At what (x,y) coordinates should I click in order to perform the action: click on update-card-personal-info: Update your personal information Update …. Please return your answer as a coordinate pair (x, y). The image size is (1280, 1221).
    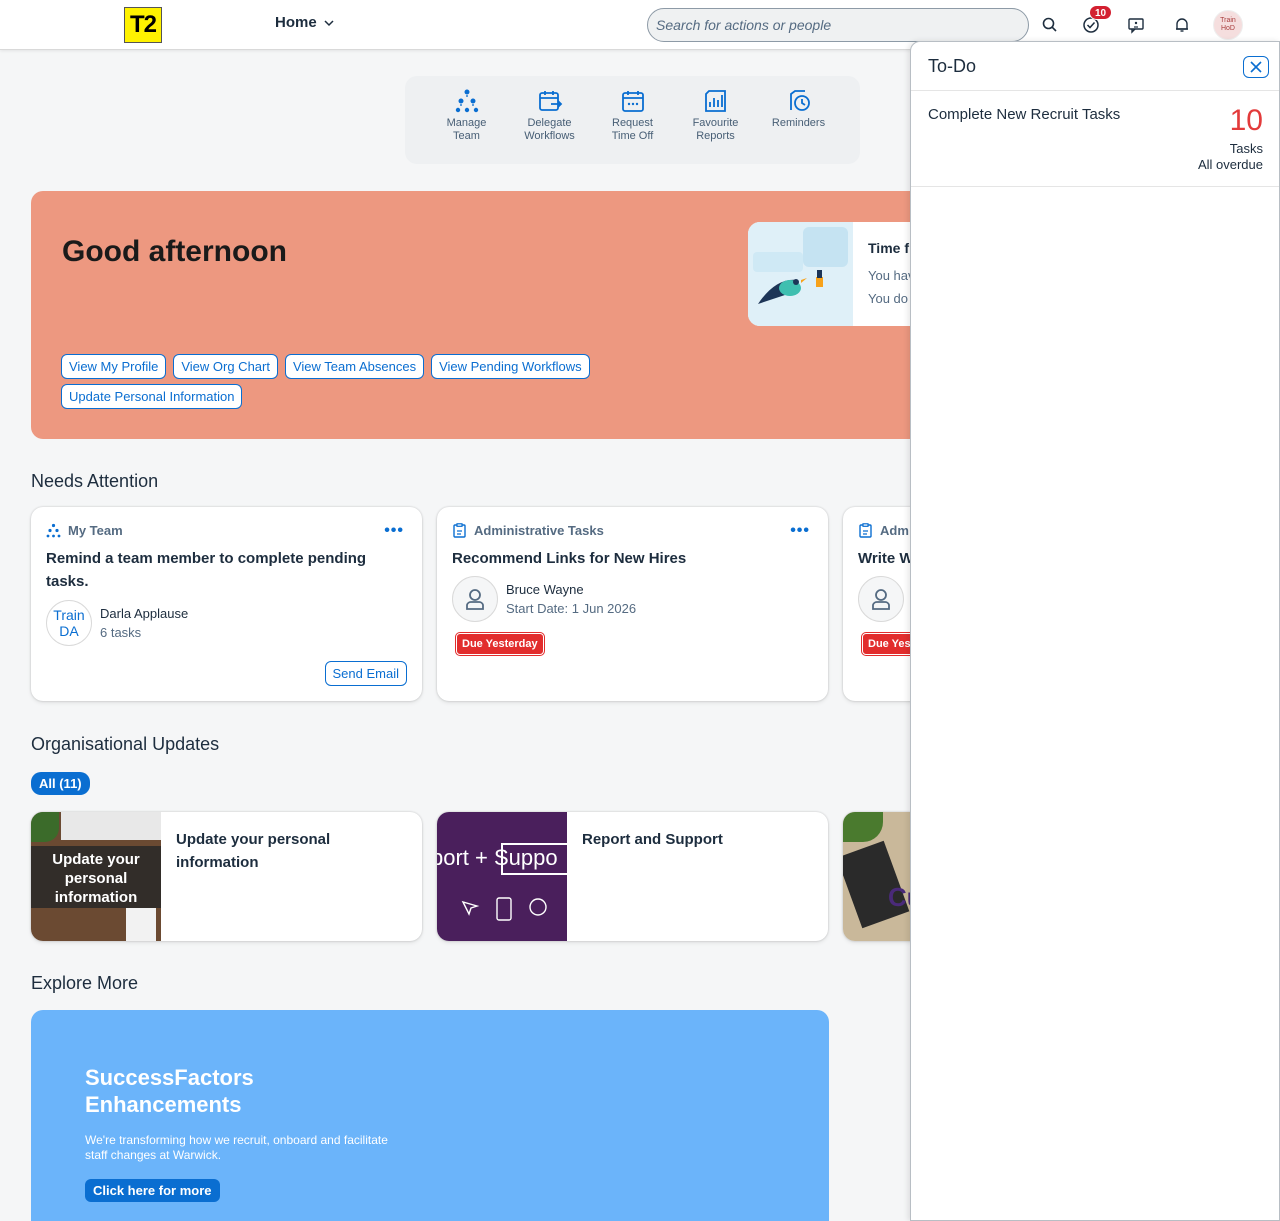
    Looking at the image, I should click on (226, 876).